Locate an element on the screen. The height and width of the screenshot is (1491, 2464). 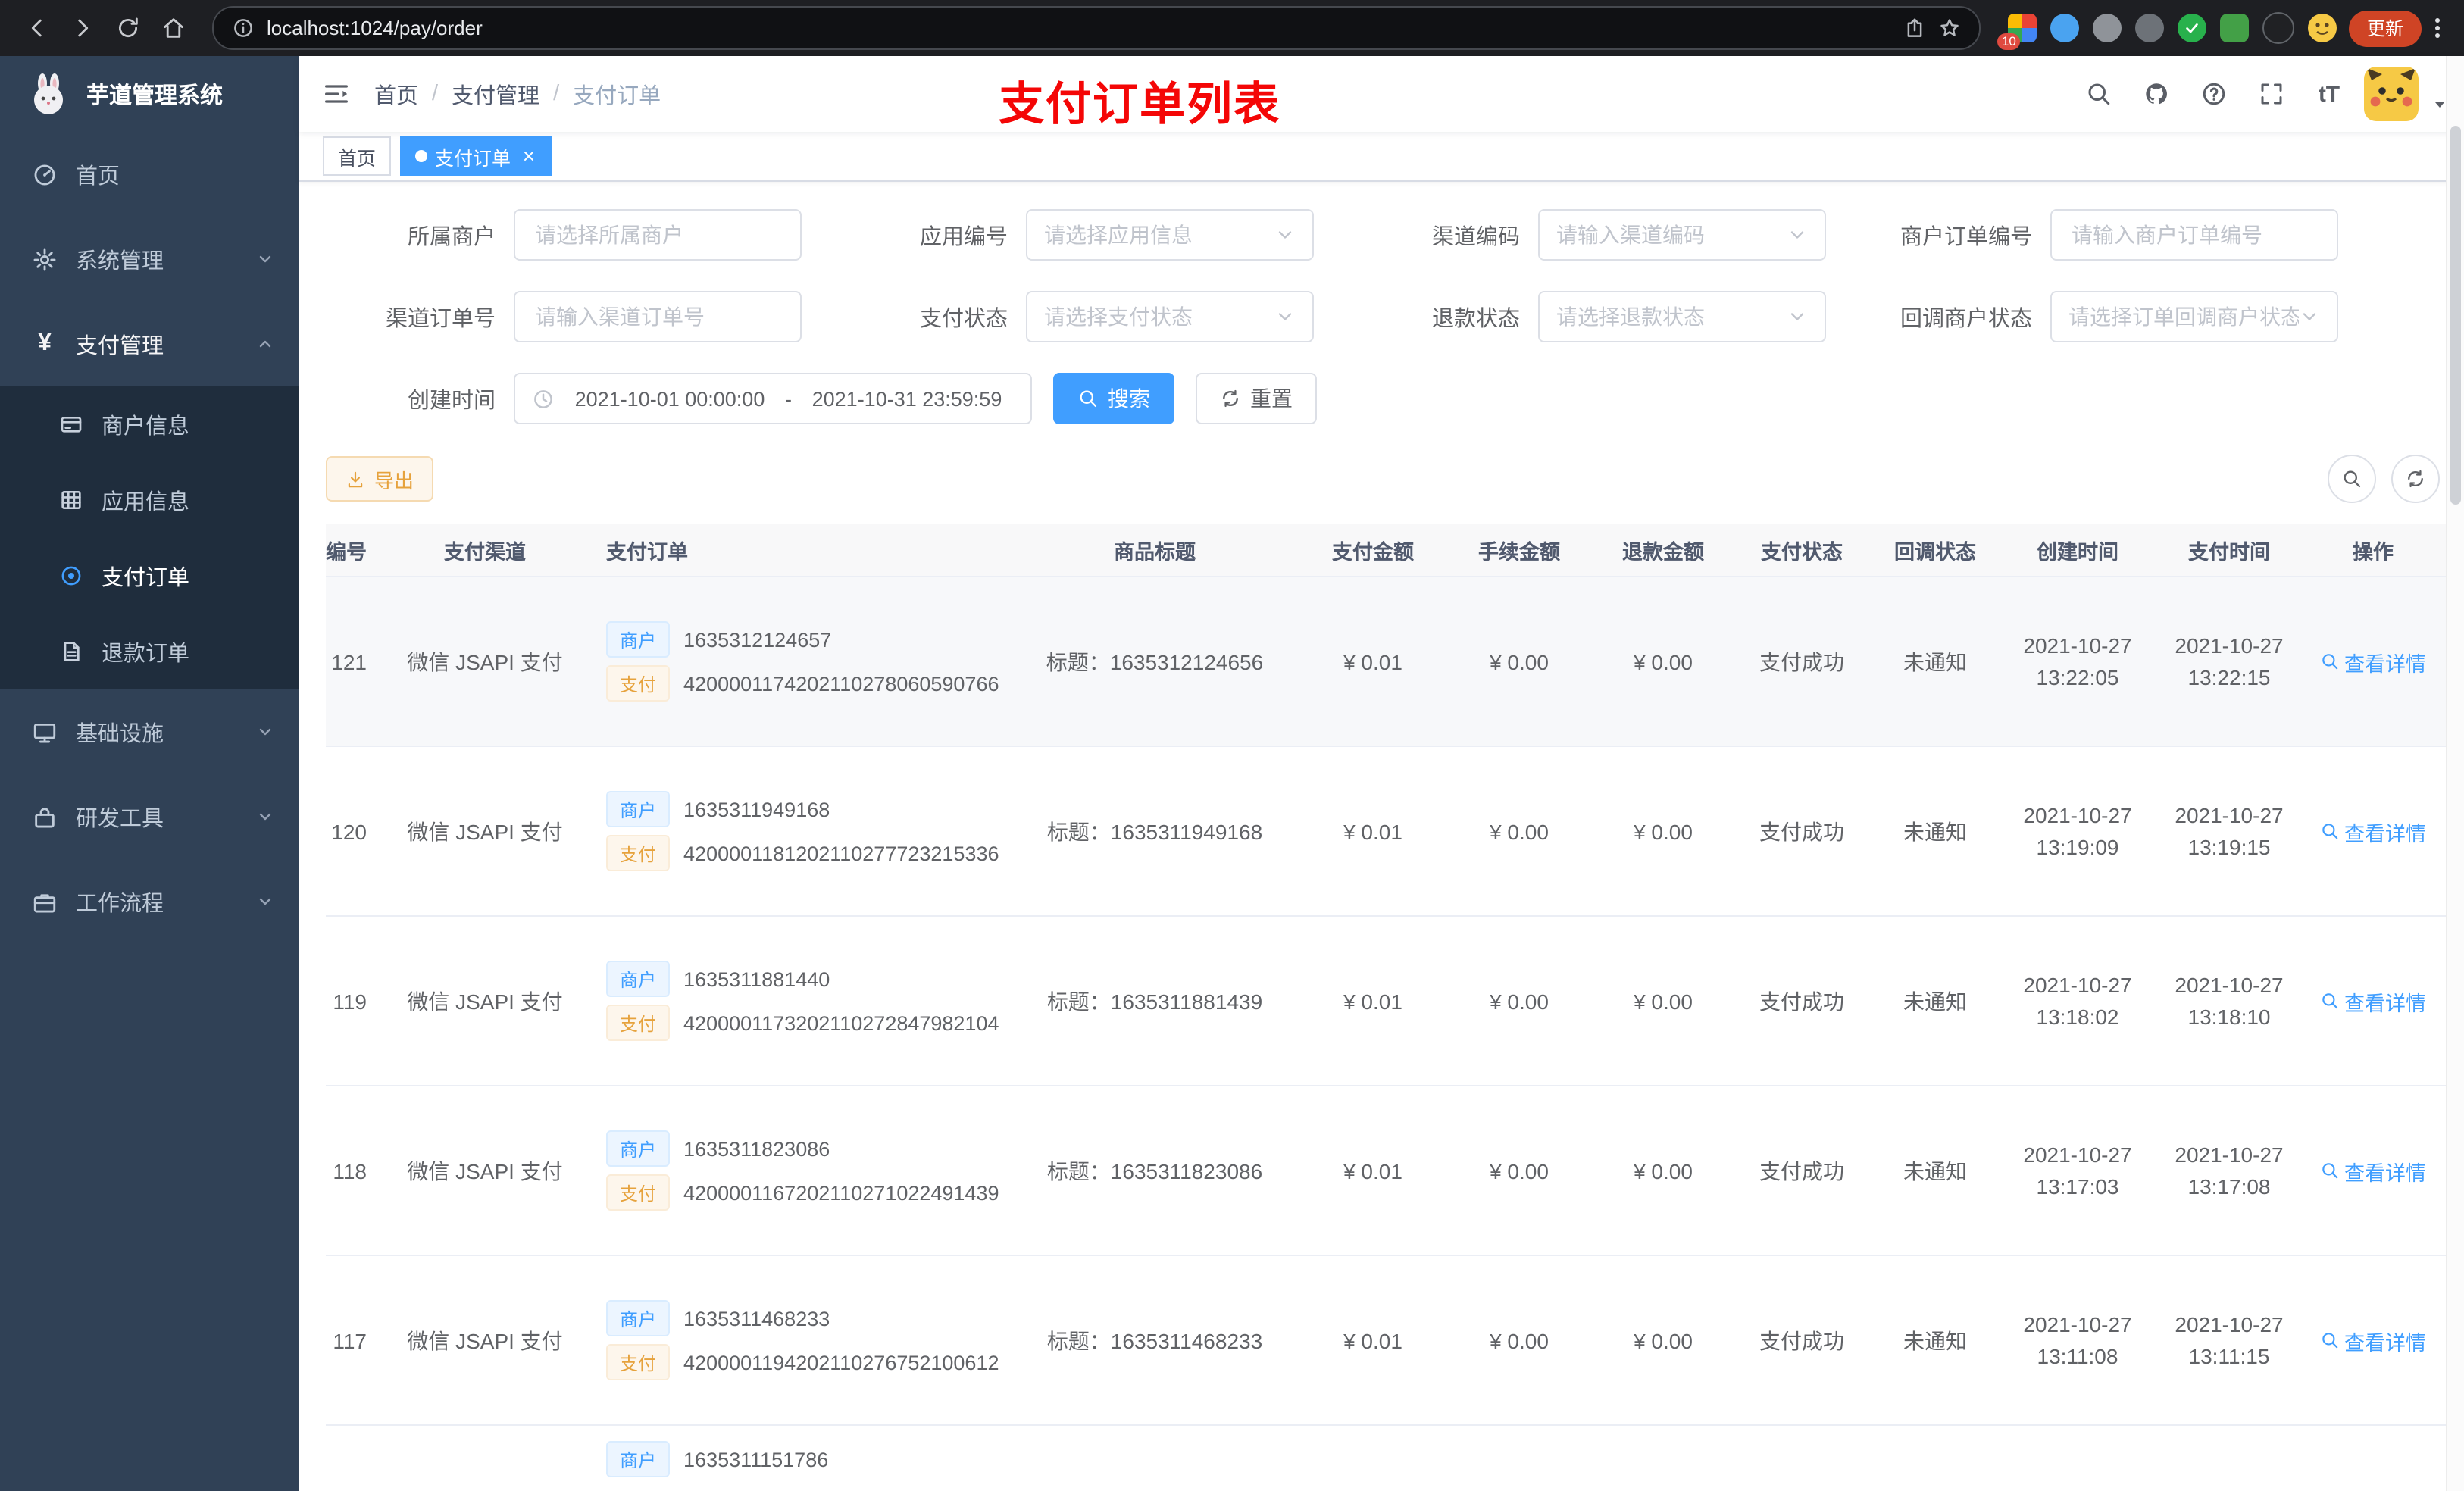
sidebar-item-payment: ¥ 支付管理 is located at coordinates (149, 344).